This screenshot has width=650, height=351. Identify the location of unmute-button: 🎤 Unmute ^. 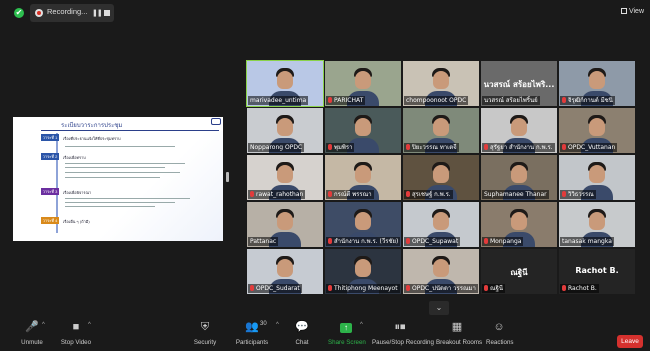
(32, 335).